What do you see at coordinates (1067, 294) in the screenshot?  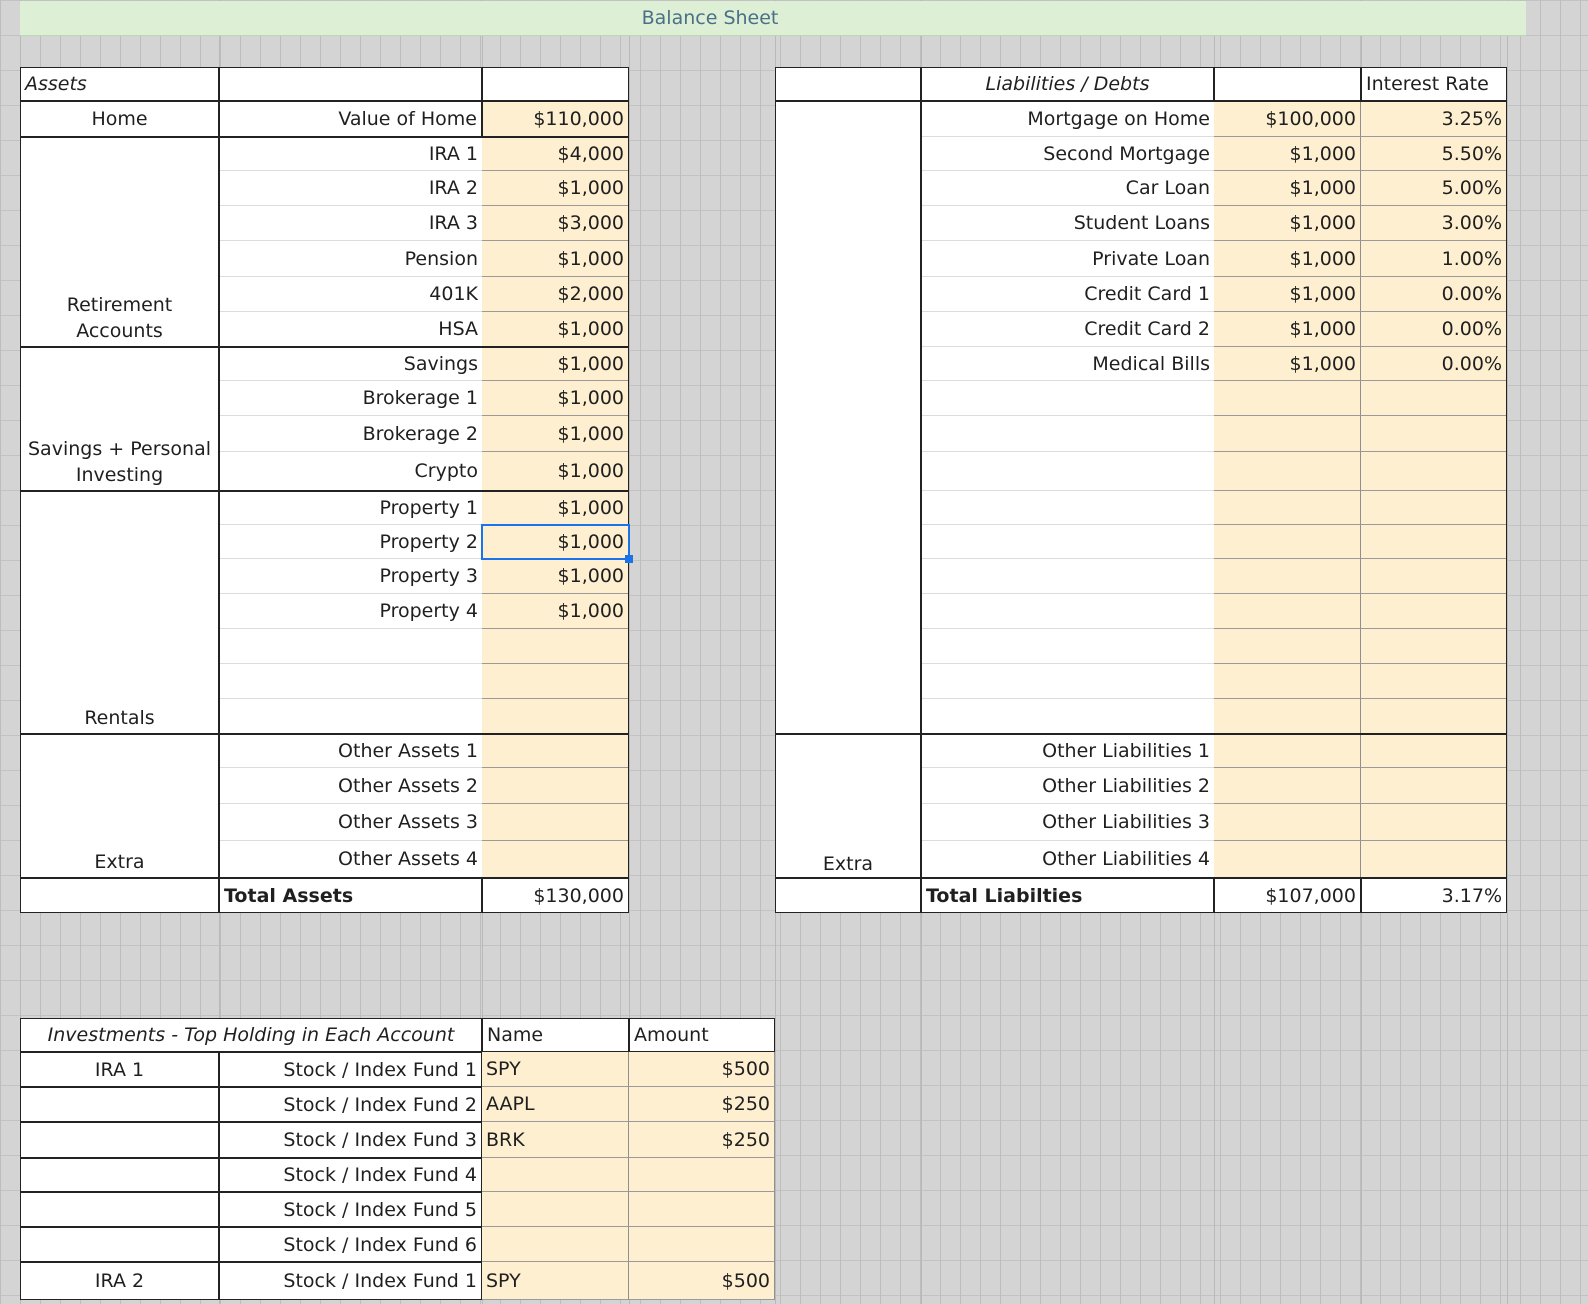 I see `liability-label: Credit Card 1` at bounding box center [1067, 294].